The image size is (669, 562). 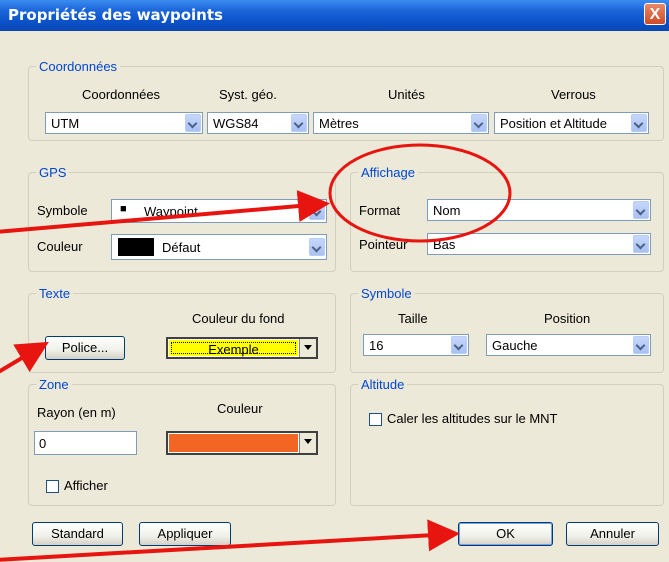 I want to click on annuler-button: Annuler, so click(x=612, y=534).